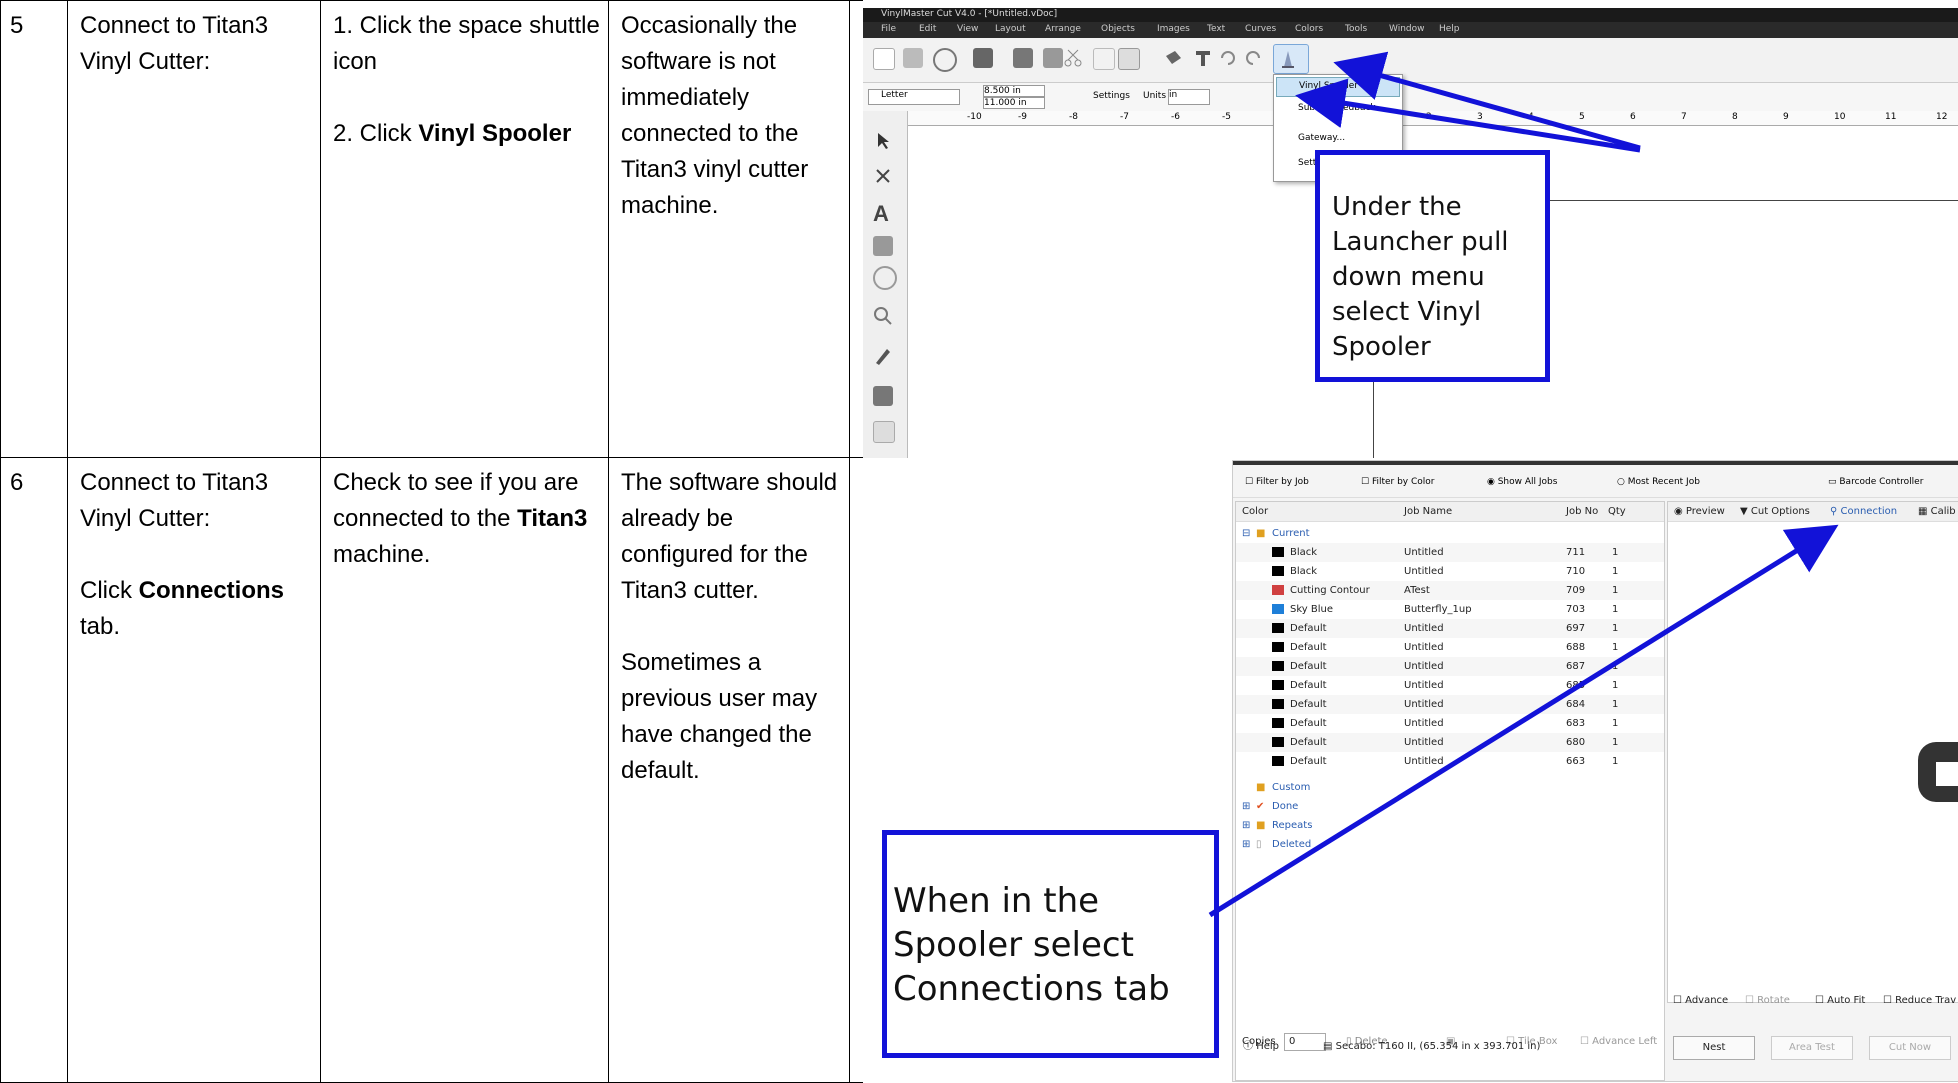  Describe the element at coordinates (1468, 115) in the screenshot. I see `arrow-to-vinyl-spooler` at that location.